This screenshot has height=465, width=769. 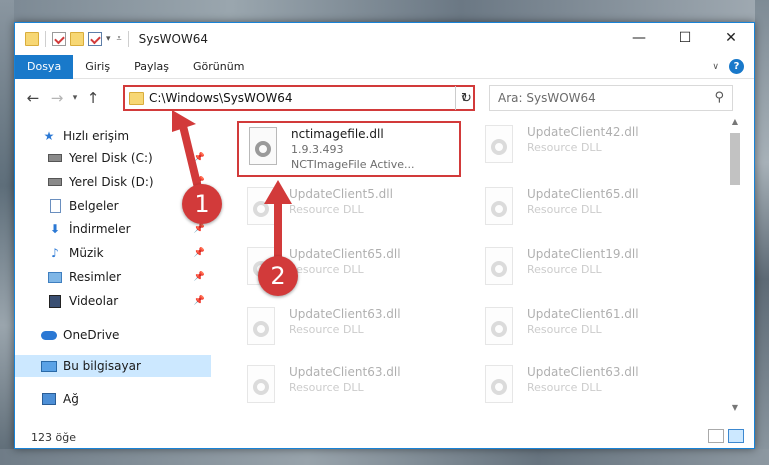 I want to click on vertical-scrollbar: ▲ ▼, so click(x=735, y=267).